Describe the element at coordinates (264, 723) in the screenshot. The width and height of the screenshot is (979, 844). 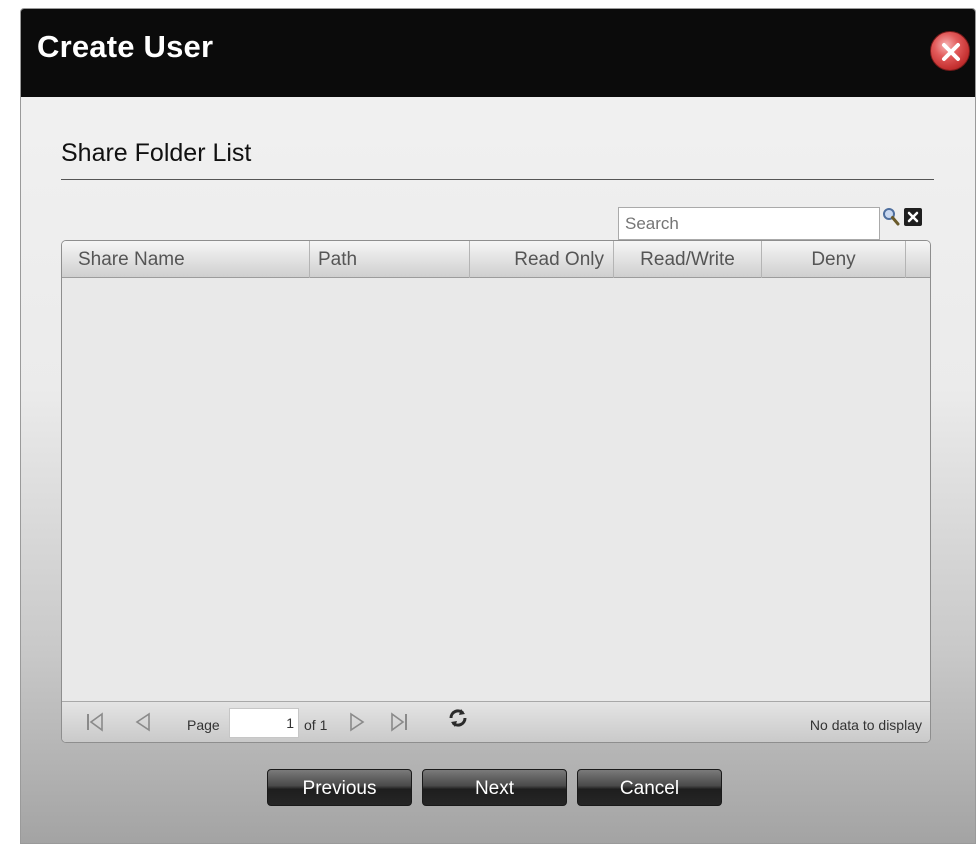
I see `page-number-input` at that location.